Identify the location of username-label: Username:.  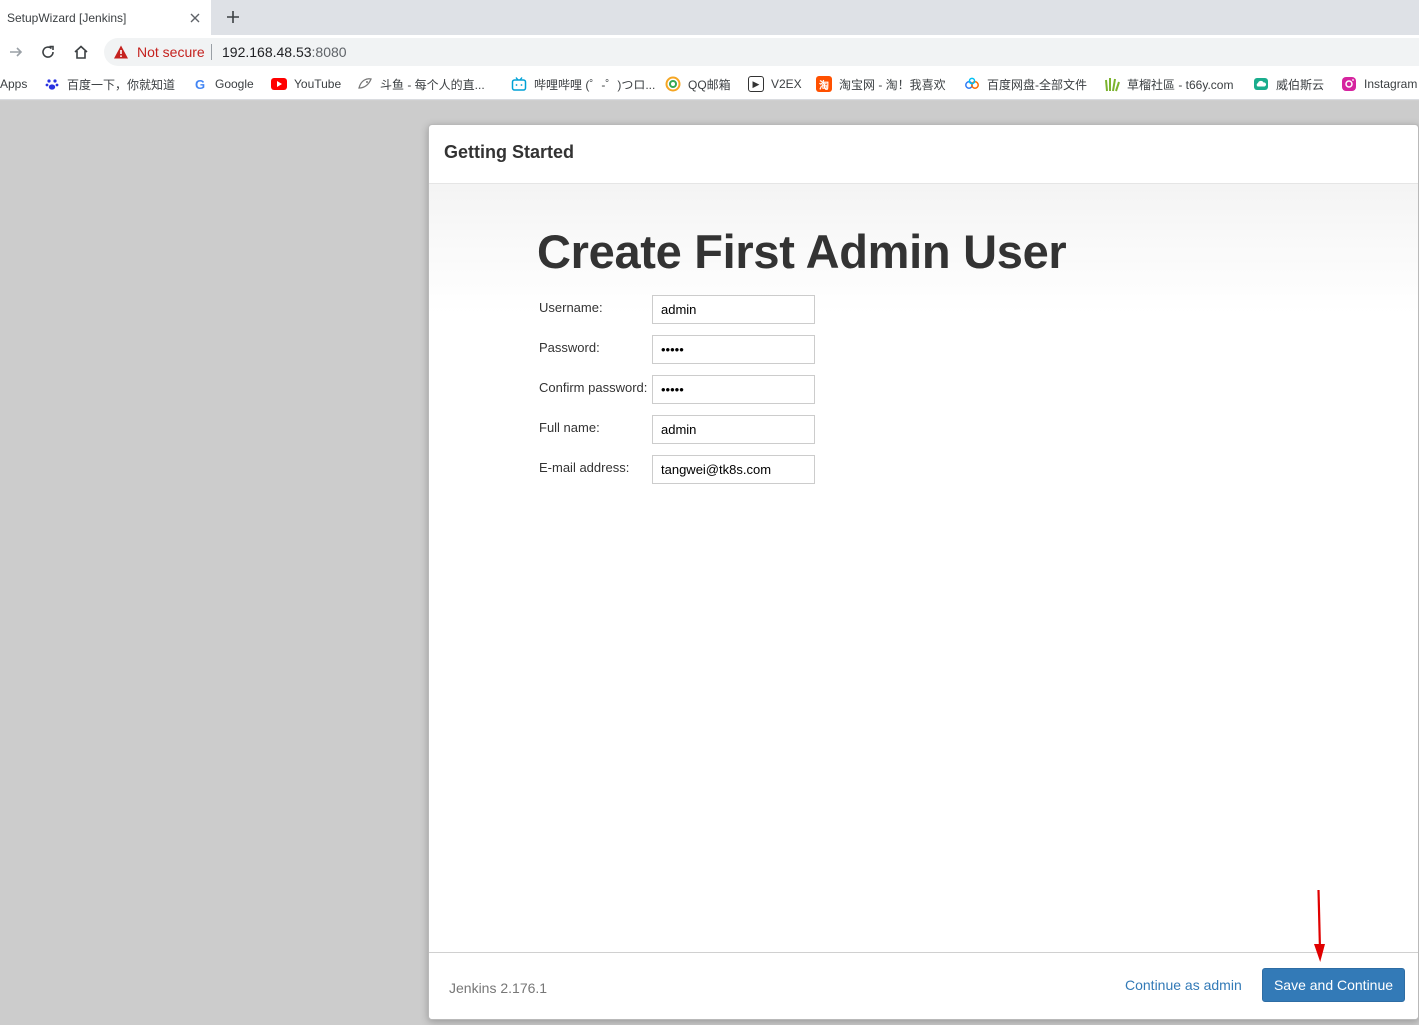
(571, 307).